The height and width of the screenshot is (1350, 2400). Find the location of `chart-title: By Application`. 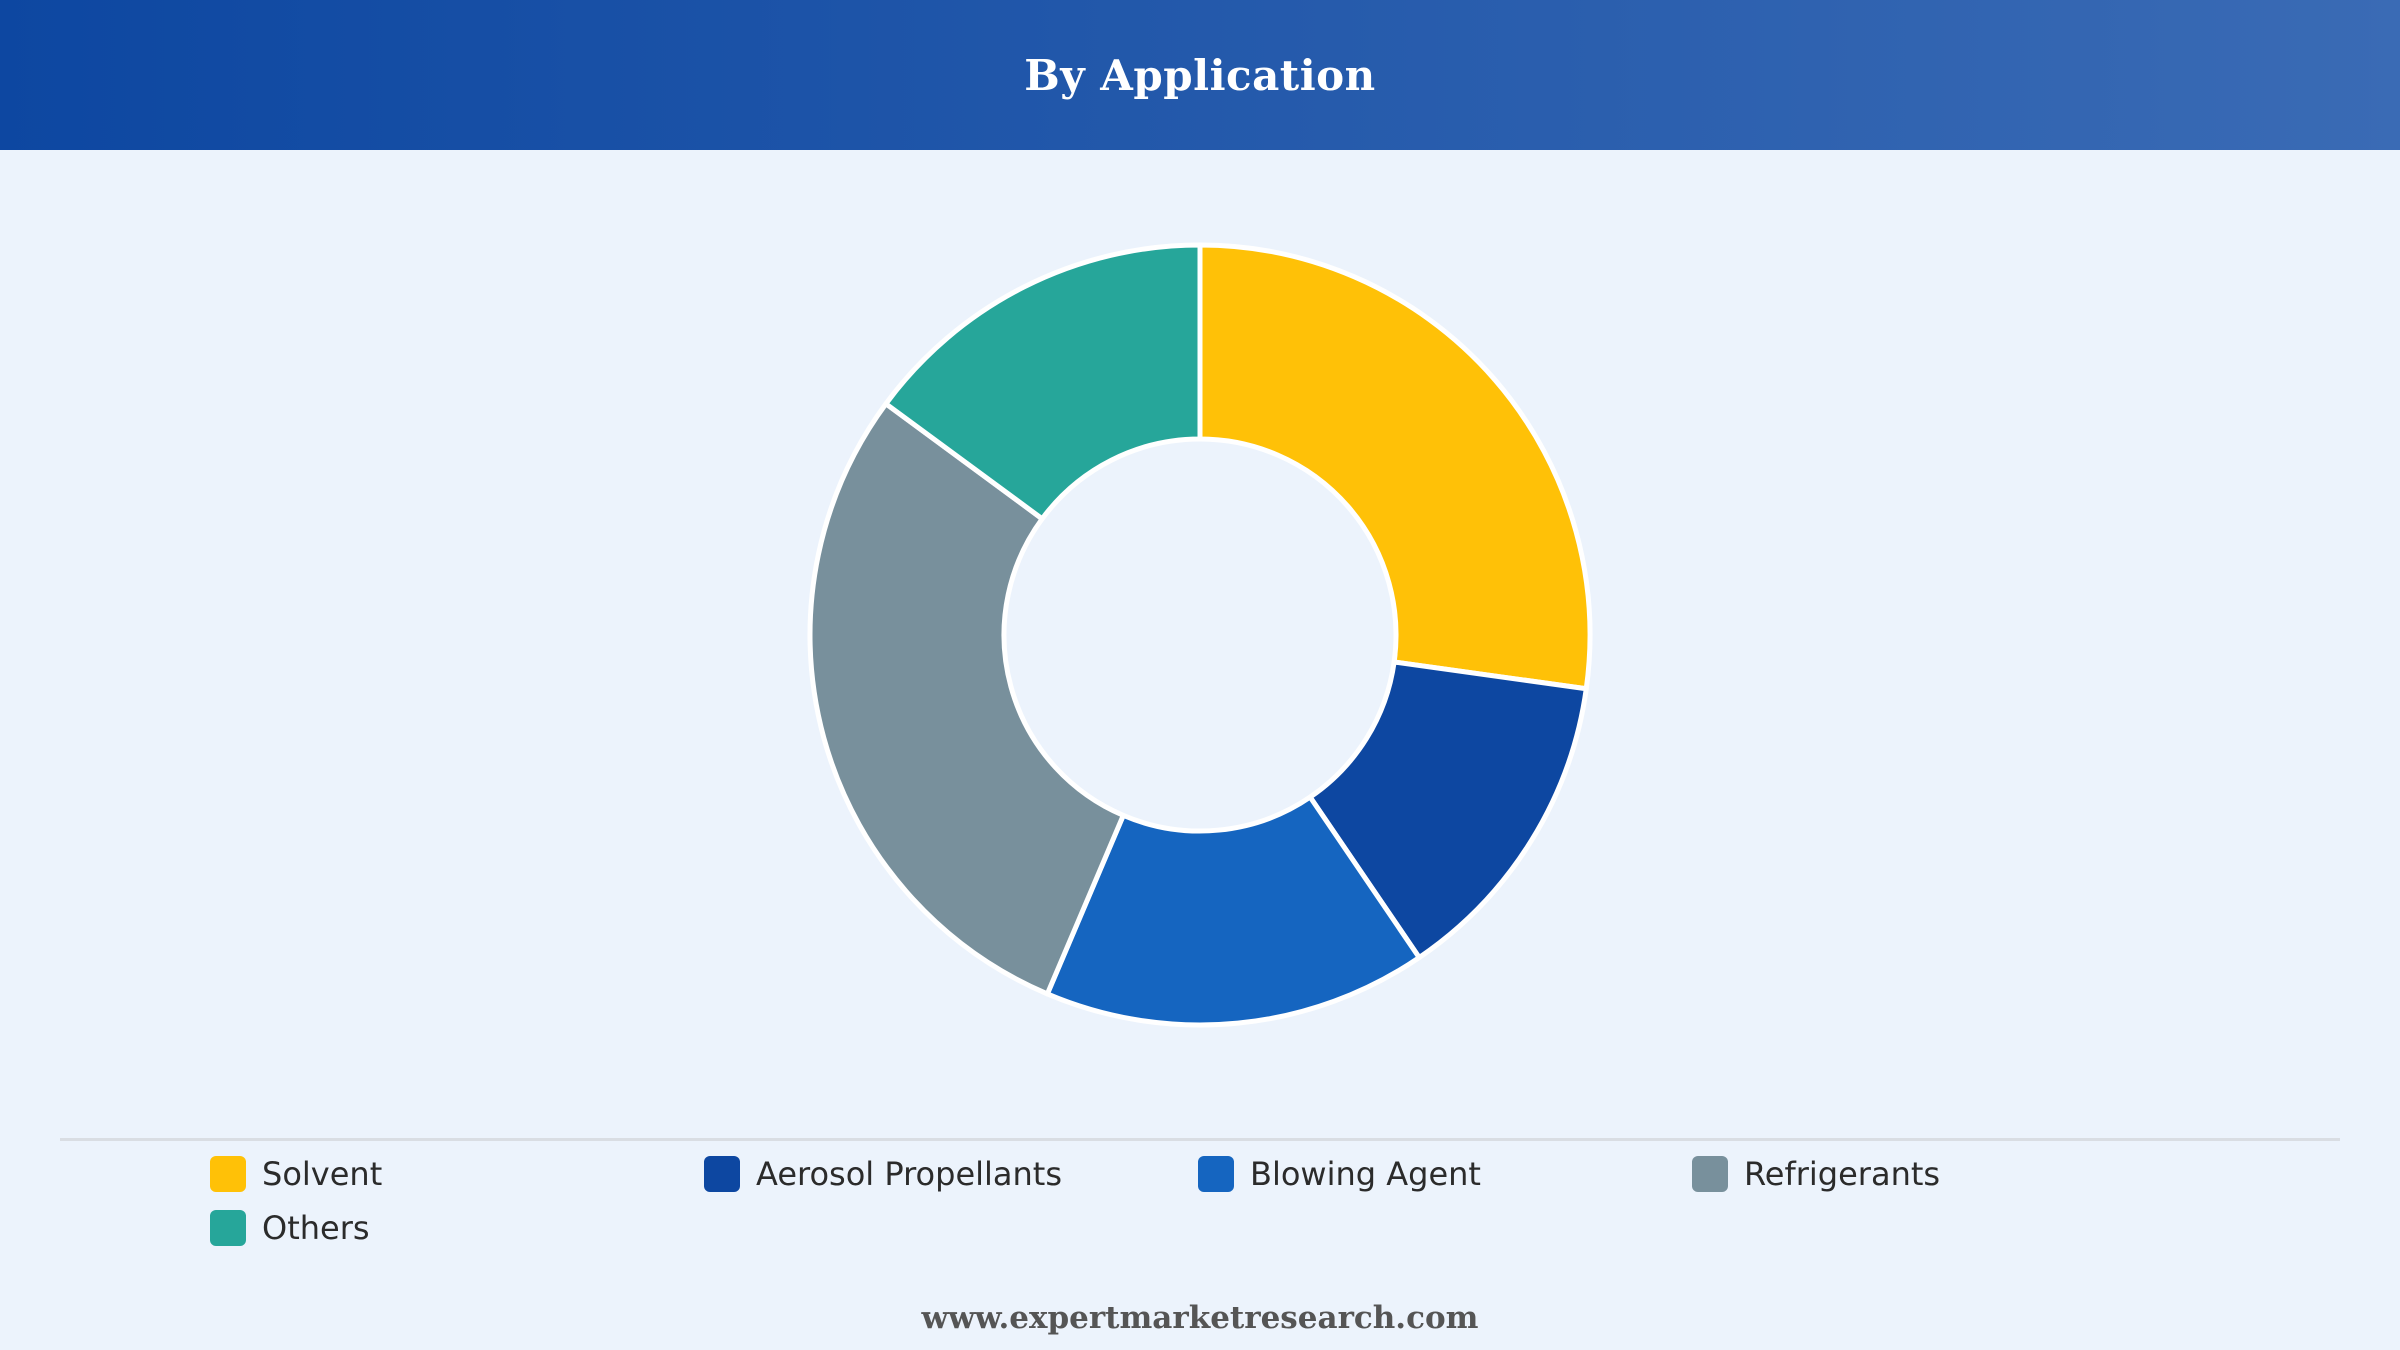

chart-title: By Application is located at coordinates (1200, 75).